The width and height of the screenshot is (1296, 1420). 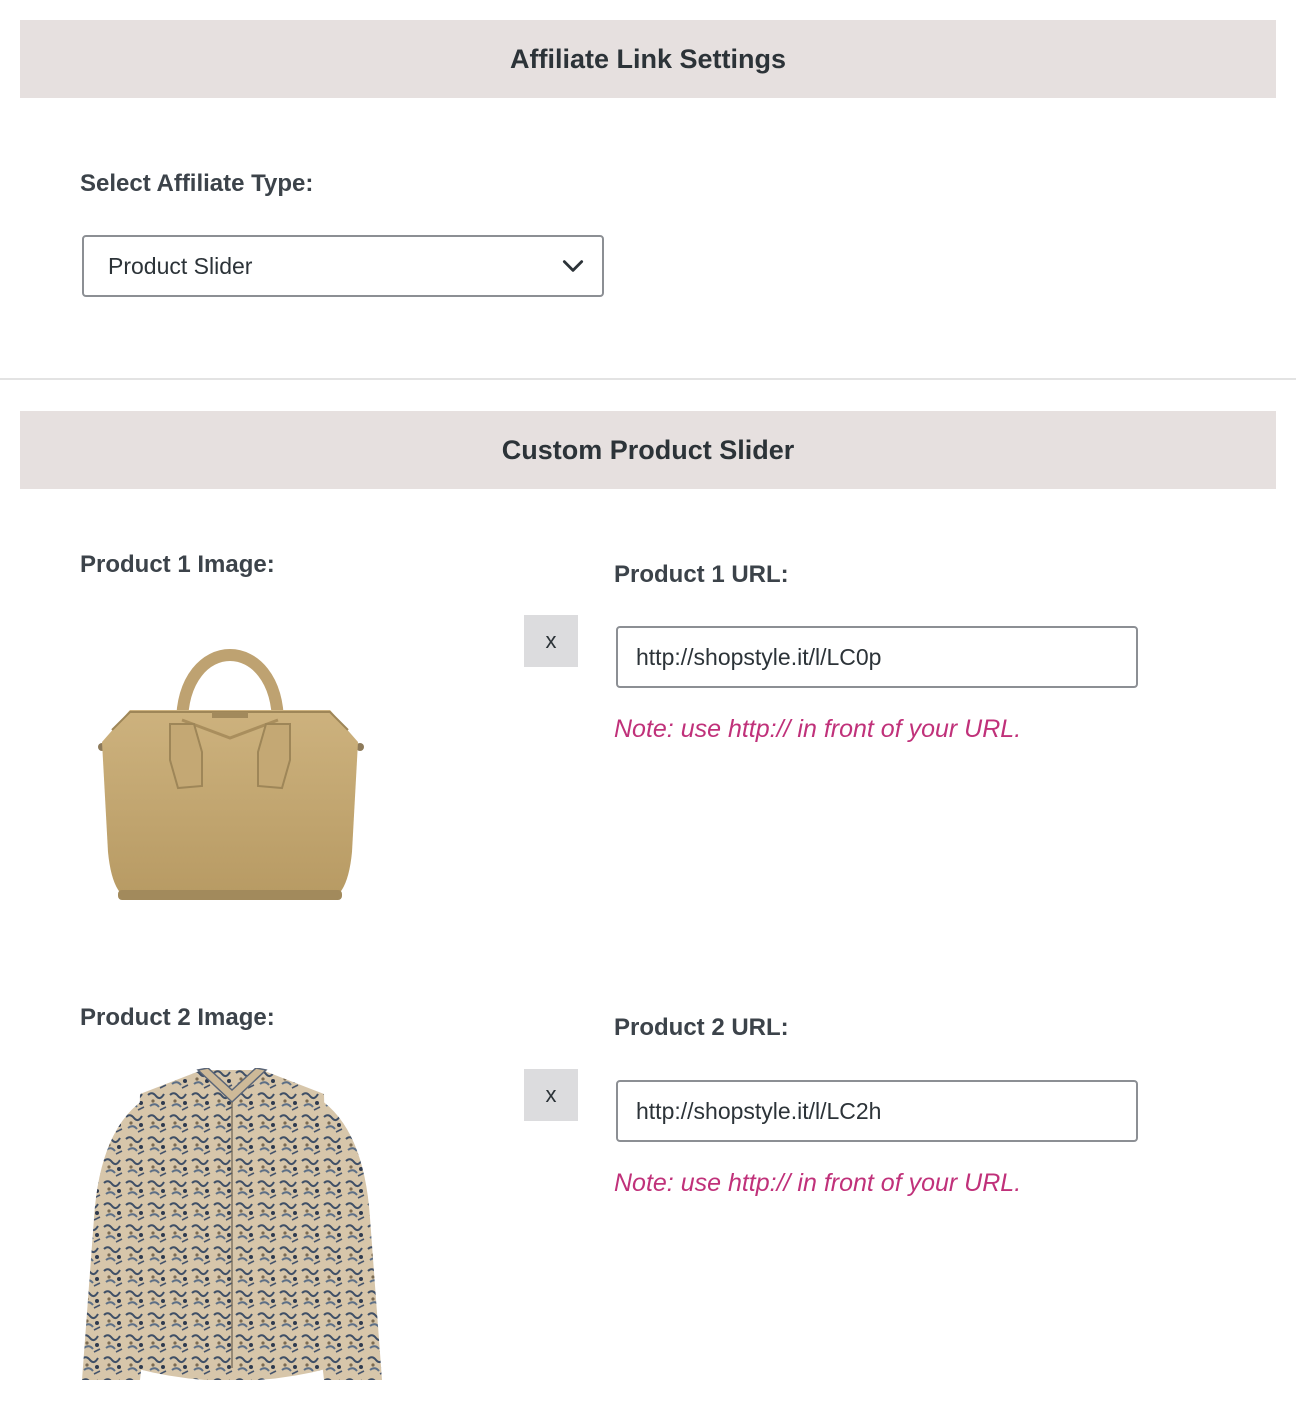 I want to click on product-2-url-label: Product 2 URL:, so click(x=701, y=1027).